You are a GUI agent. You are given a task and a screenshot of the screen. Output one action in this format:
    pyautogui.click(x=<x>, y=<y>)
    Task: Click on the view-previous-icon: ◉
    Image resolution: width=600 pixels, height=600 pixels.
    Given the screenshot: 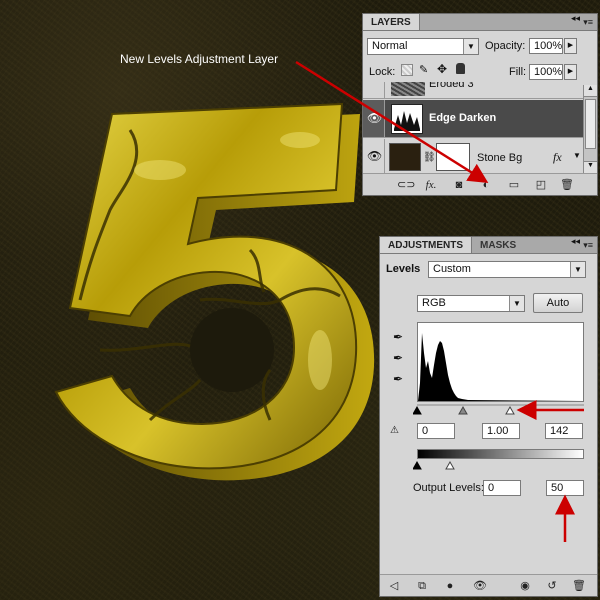 What is the action you would take?
    pyautogui.click(x=525, y=586)
    